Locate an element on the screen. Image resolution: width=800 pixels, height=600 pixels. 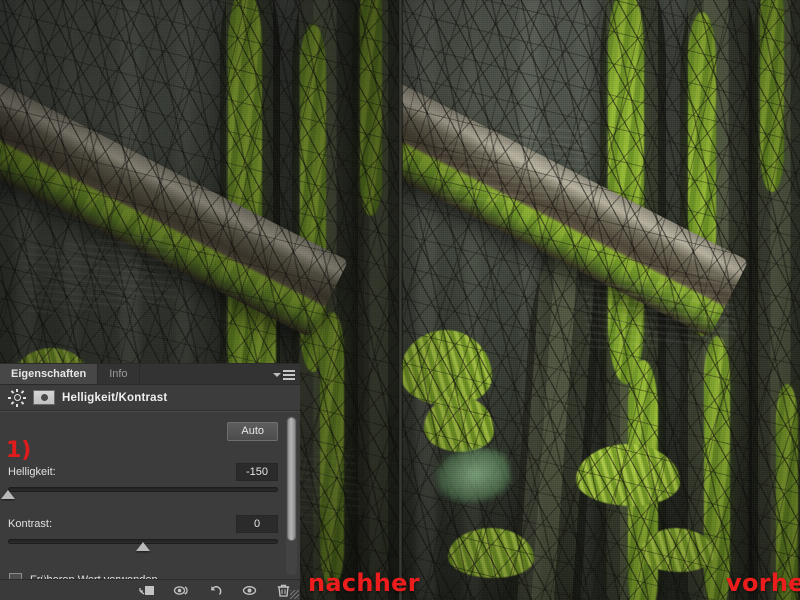
tab-info: Info is located at coordinates (119, 374).